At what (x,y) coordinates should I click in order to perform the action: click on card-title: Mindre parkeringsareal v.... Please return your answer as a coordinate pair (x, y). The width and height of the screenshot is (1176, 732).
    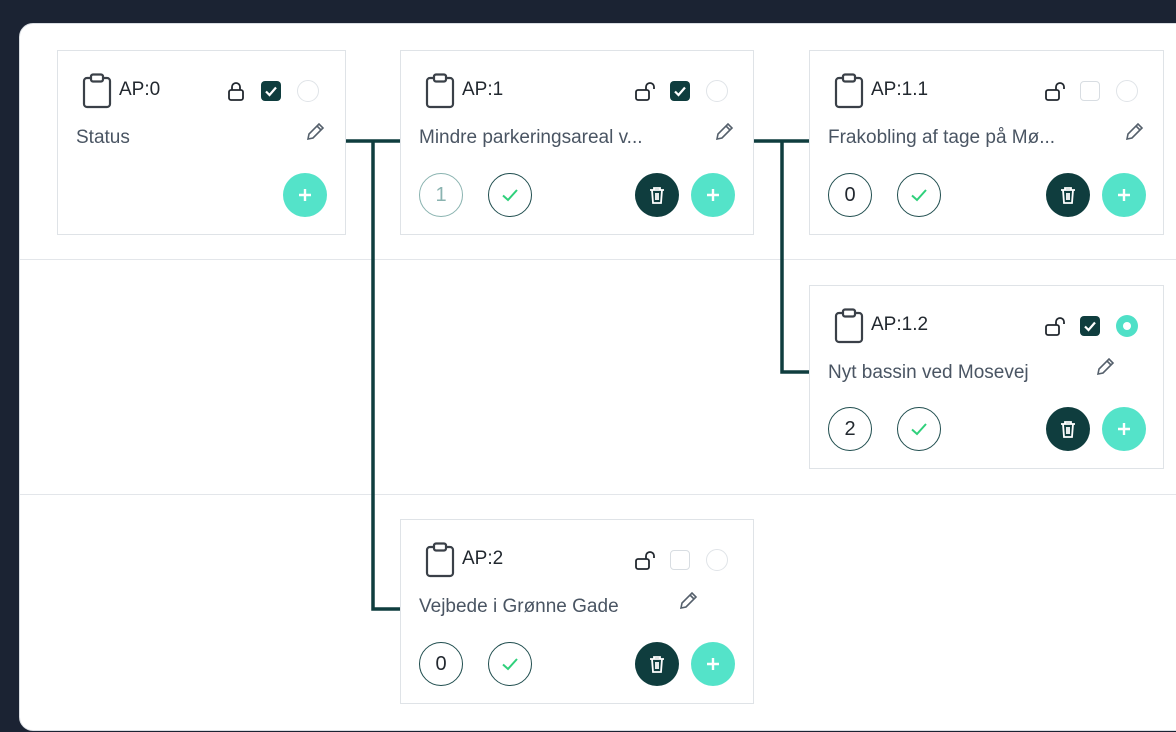
    Looking at the image, I should click on (531, 137).